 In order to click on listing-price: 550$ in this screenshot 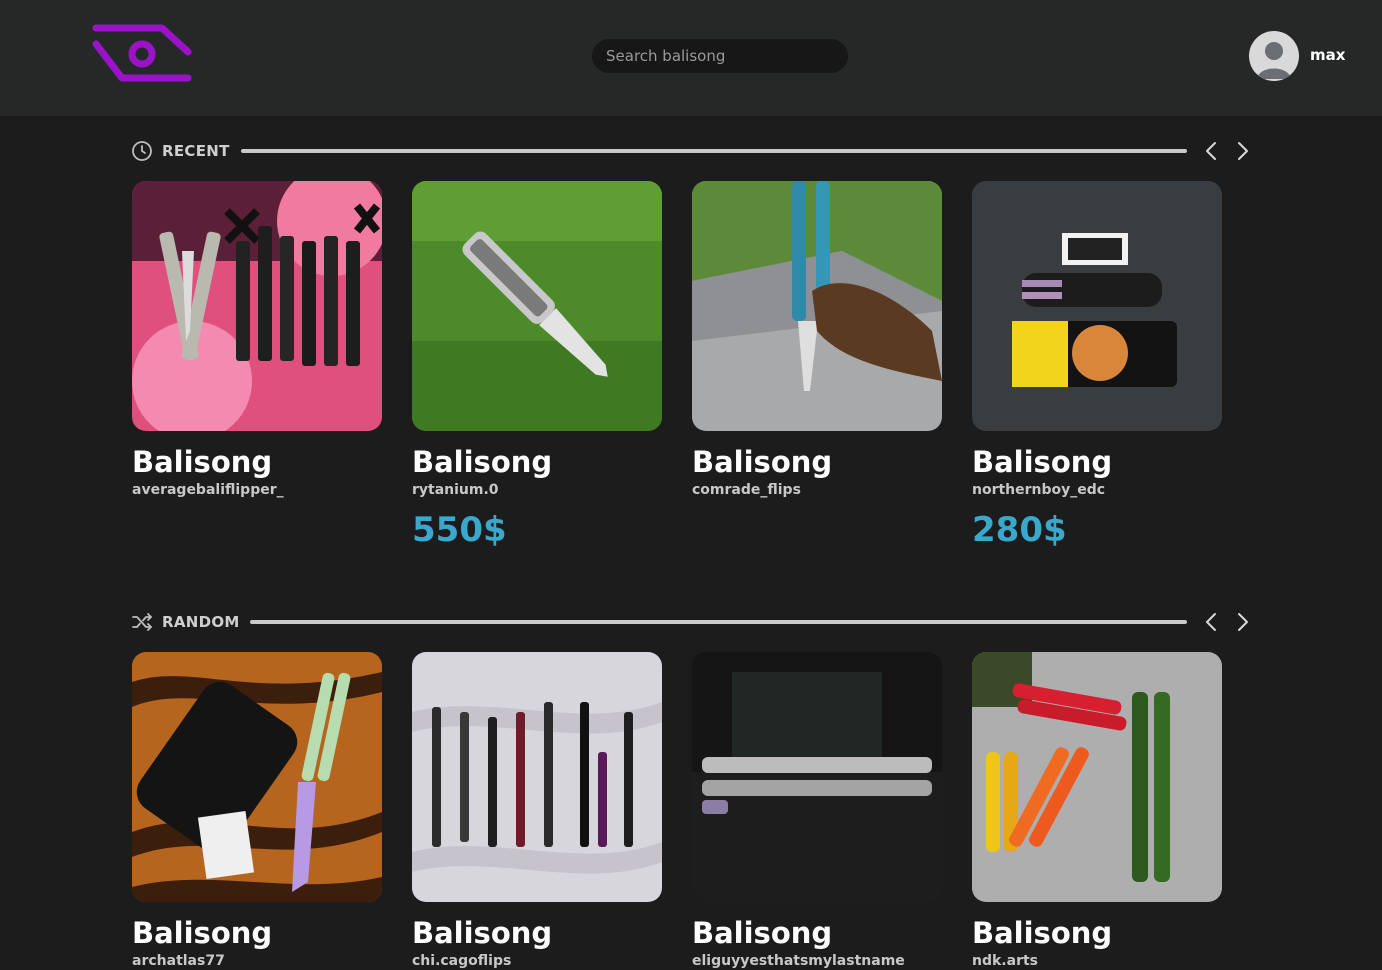, I will do `click(459, 530)`.